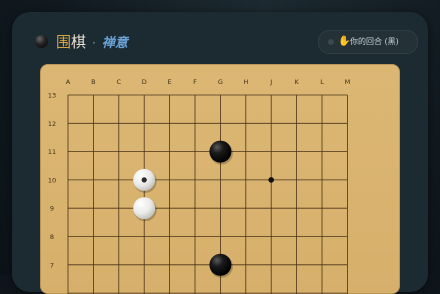 The height and width of the screenshot is (294, 440). I want to click on column-label: C, so click(119, 82).